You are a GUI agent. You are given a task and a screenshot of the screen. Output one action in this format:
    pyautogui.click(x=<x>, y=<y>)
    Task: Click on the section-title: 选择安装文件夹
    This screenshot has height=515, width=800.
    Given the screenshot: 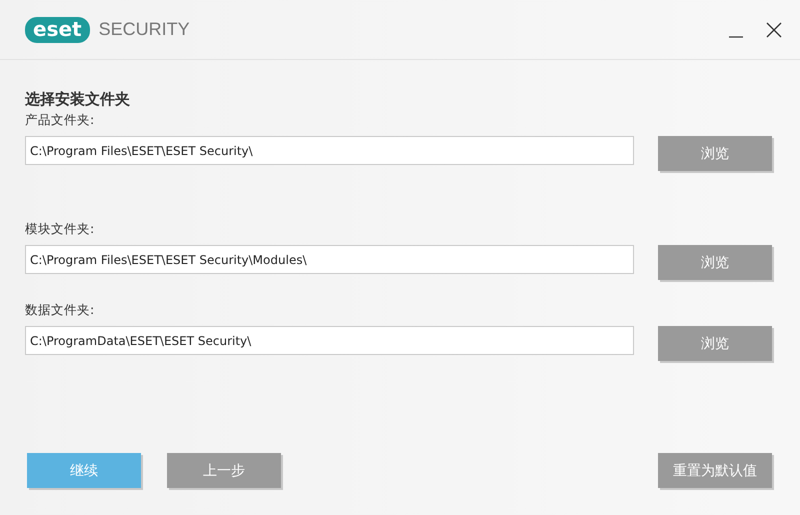 What is the action you would take?
    pyautogui.click(x=78, y=100)
    